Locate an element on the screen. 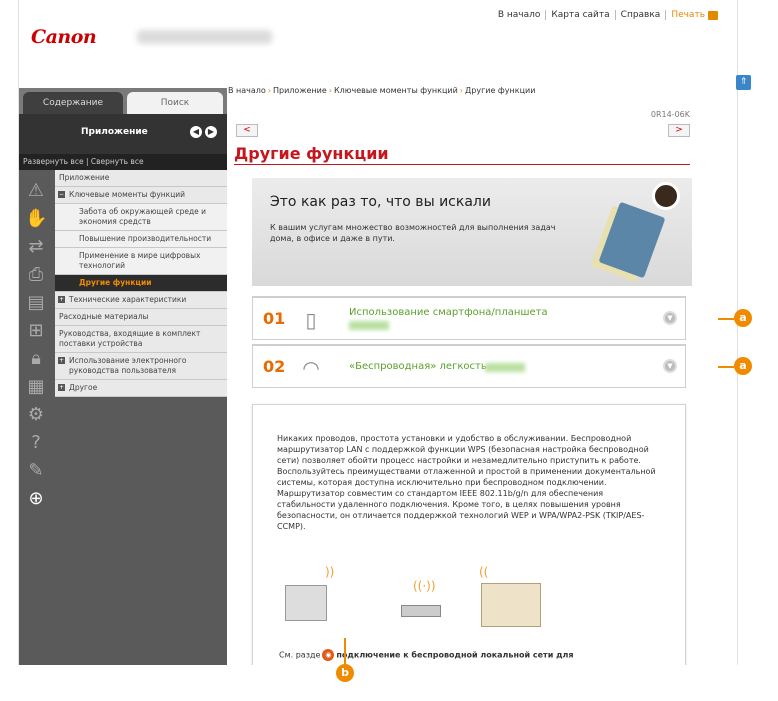 This screenshot has height=701, width=778. tab-search: Поиск is located at coordinates (175, 103).